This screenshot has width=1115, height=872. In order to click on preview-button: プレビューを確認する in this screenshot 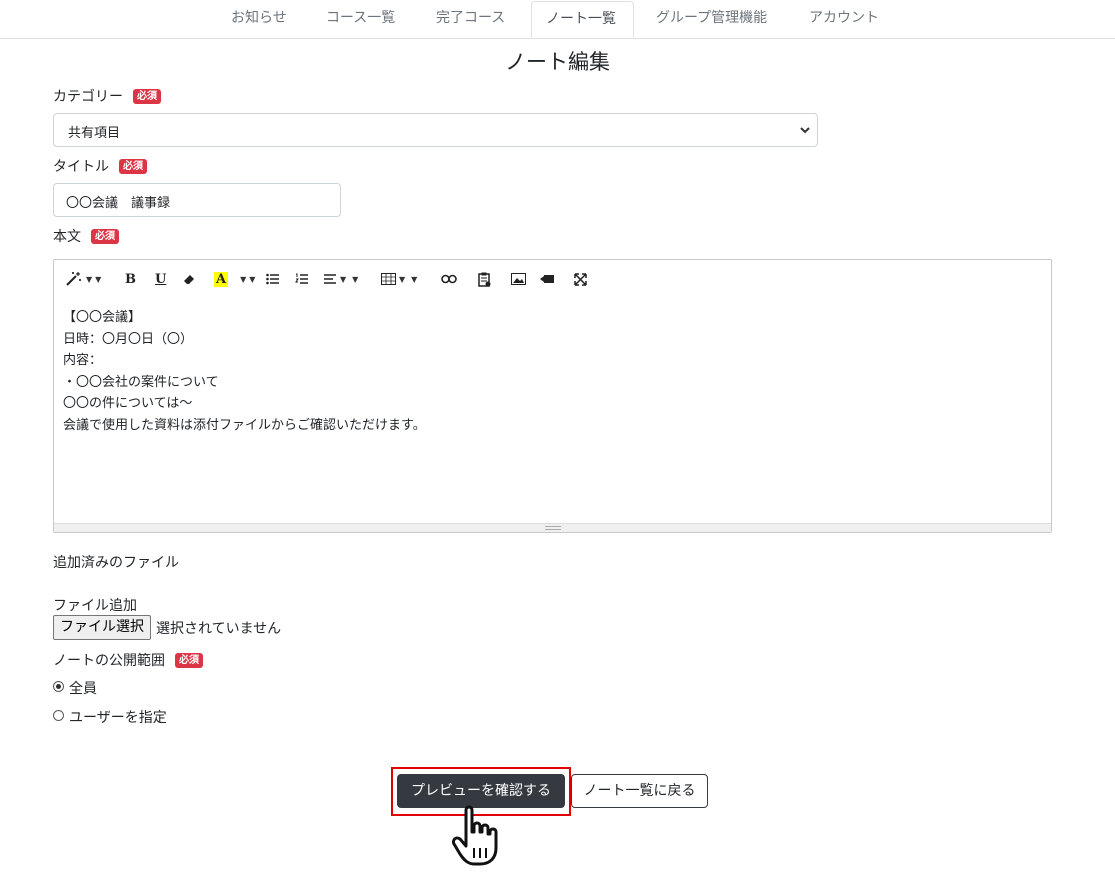, I will do `click(481, 791)`.